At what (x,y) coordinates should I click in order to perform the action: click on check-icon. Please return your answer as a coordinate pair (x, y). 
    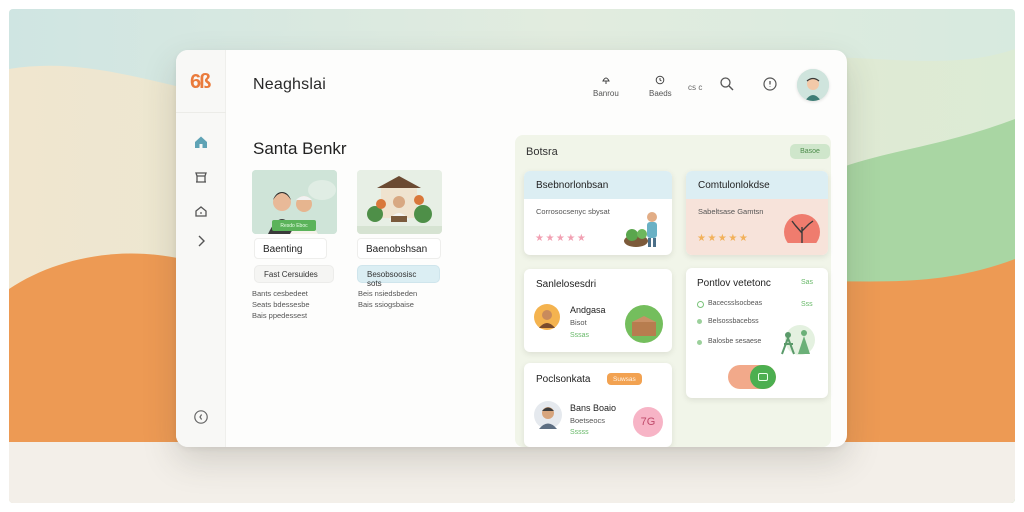
    Looking at the image, I should click on (700, 304).